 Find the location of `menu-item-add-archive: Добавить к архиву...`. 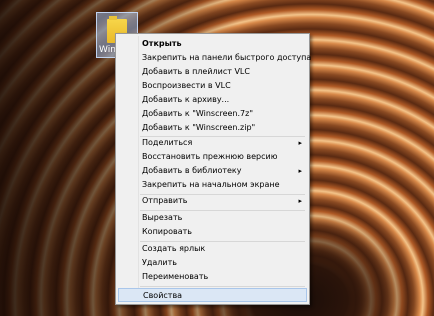

menu-item-add-archive: Добавить к архиву... is located at coordinates (212, 100).